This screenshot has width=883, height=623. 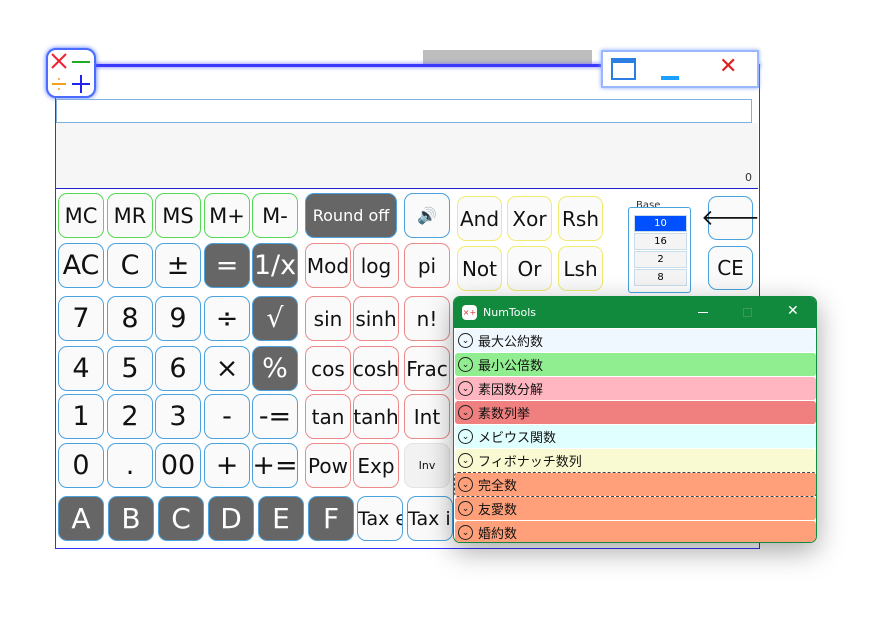 I want to click on key-button: +, so click(x=227, y=465).